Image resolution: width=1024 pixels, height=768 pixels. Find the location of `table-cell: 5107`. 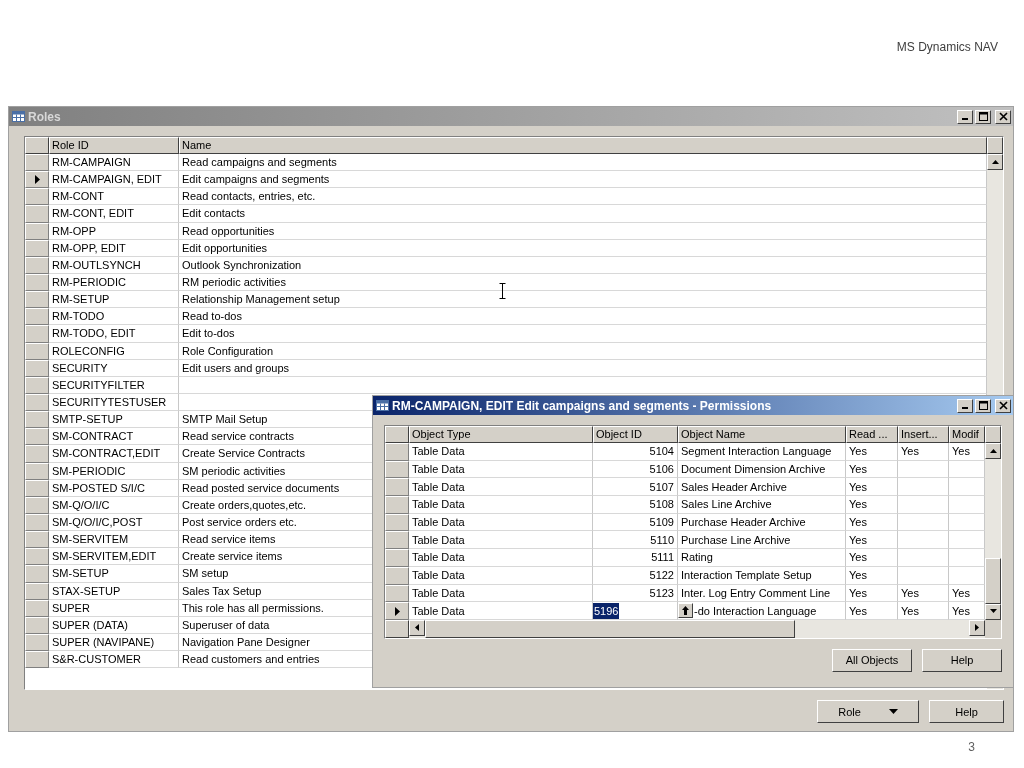

table-cell: 5107 is located at coordinates (635, 487).